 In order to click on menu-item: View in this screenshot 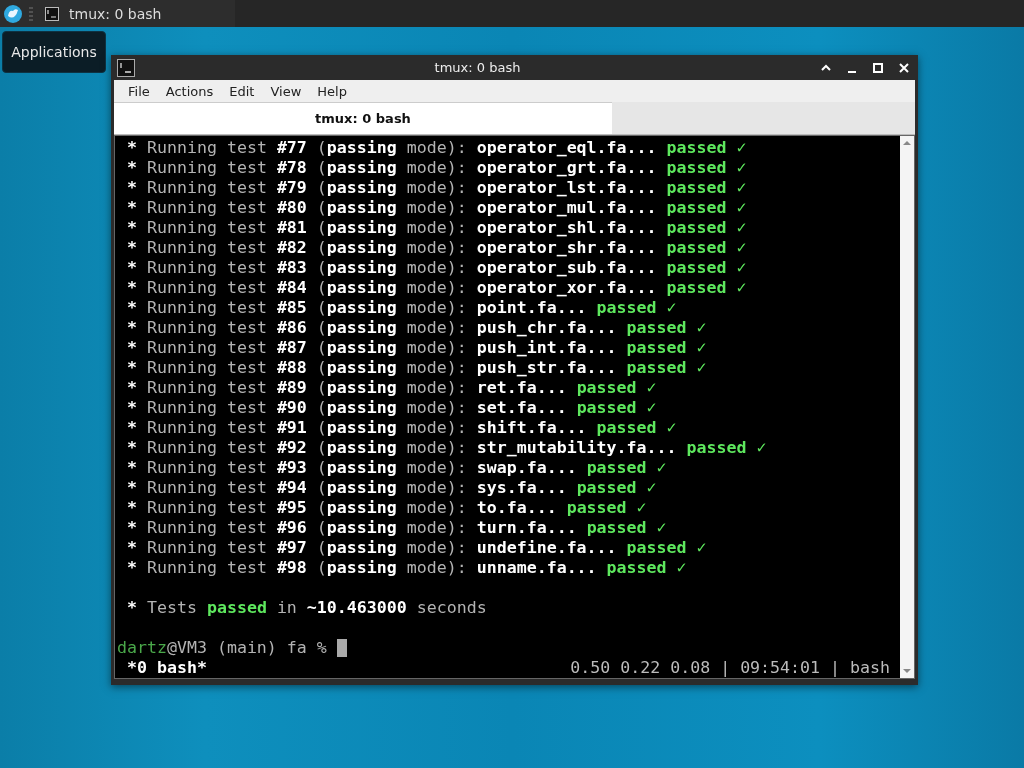, I will do `click(286, 91)`.